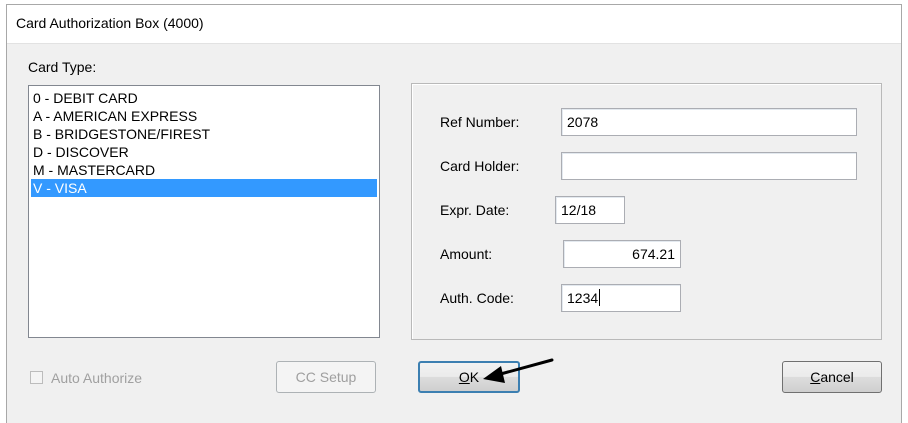 The height and width of the screenshot is (423, 908). What do you see at coordinates (110, 23) in the screenshot?
I see `window-title: Card Authorization Box (4000)` at bounding box center [110, 23].